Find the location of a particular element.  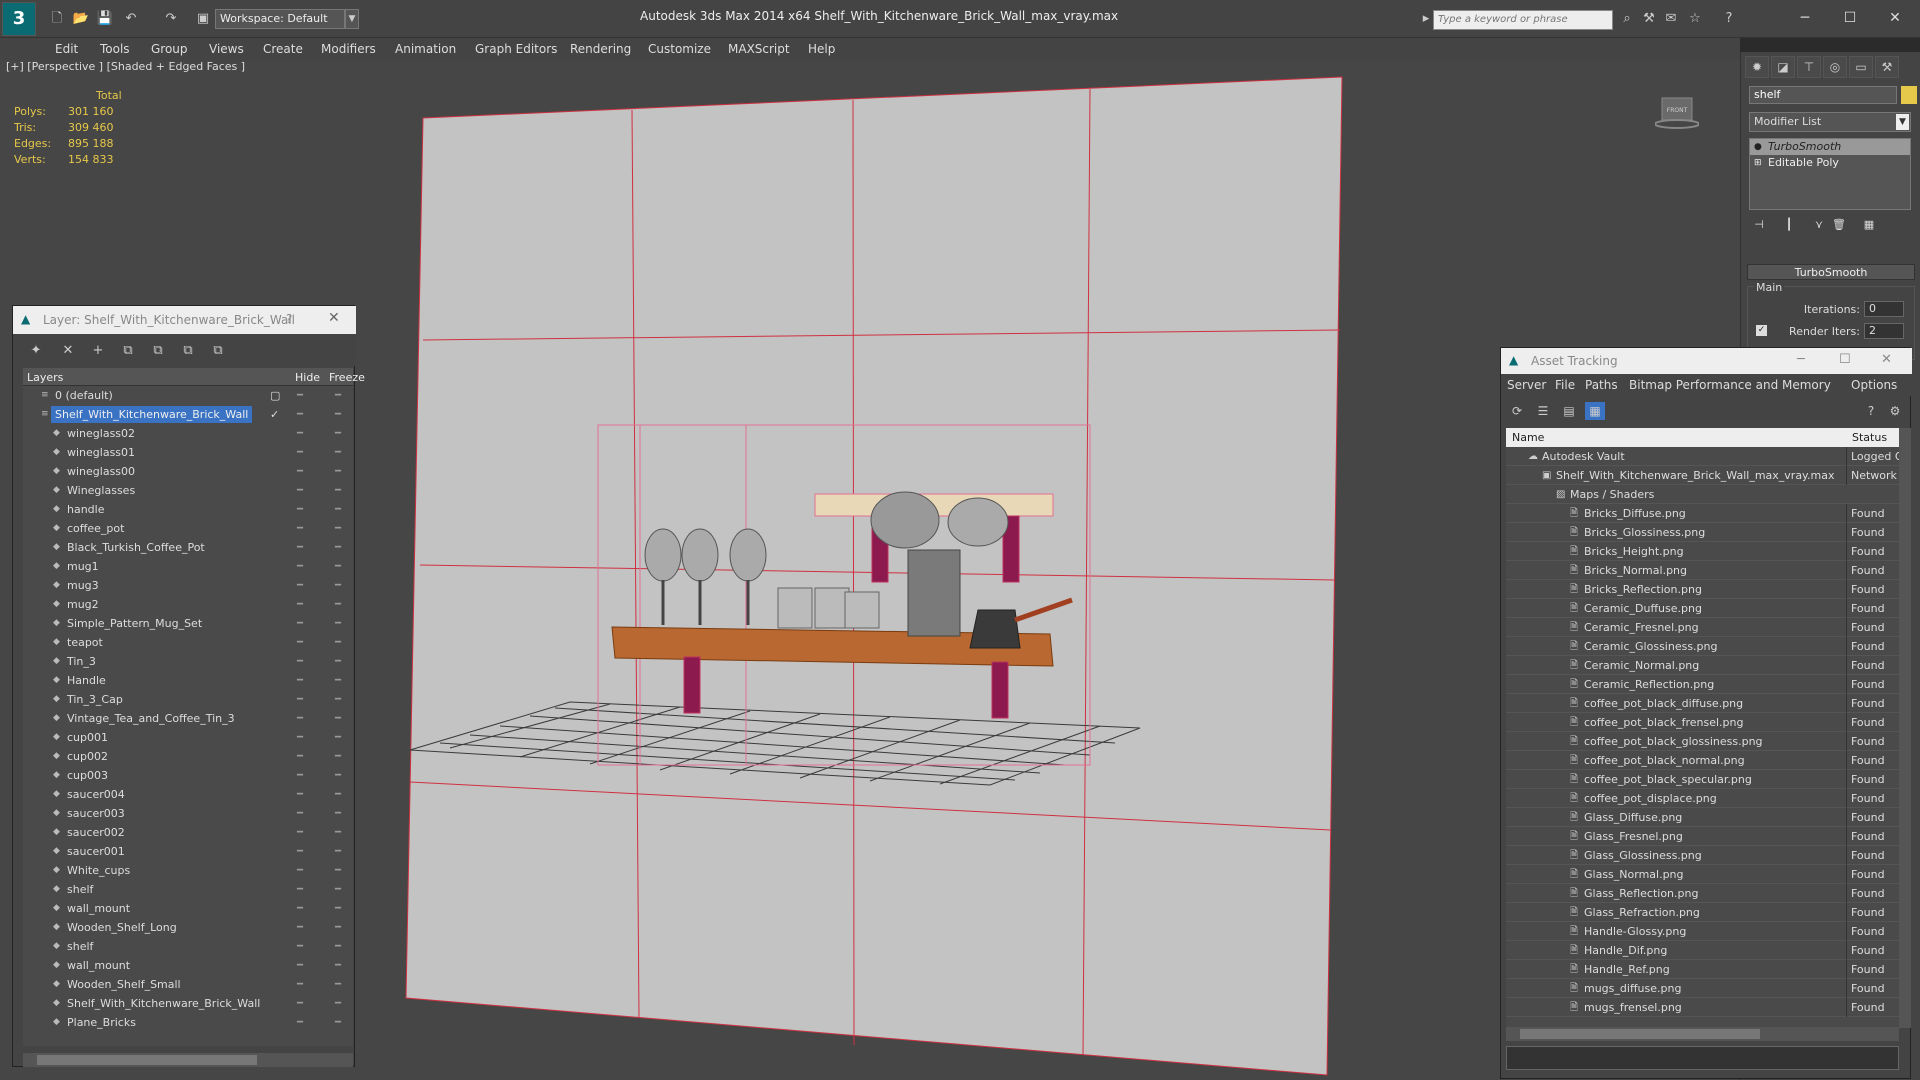

menu-customize: Customize is located at coordinates (679, 49).